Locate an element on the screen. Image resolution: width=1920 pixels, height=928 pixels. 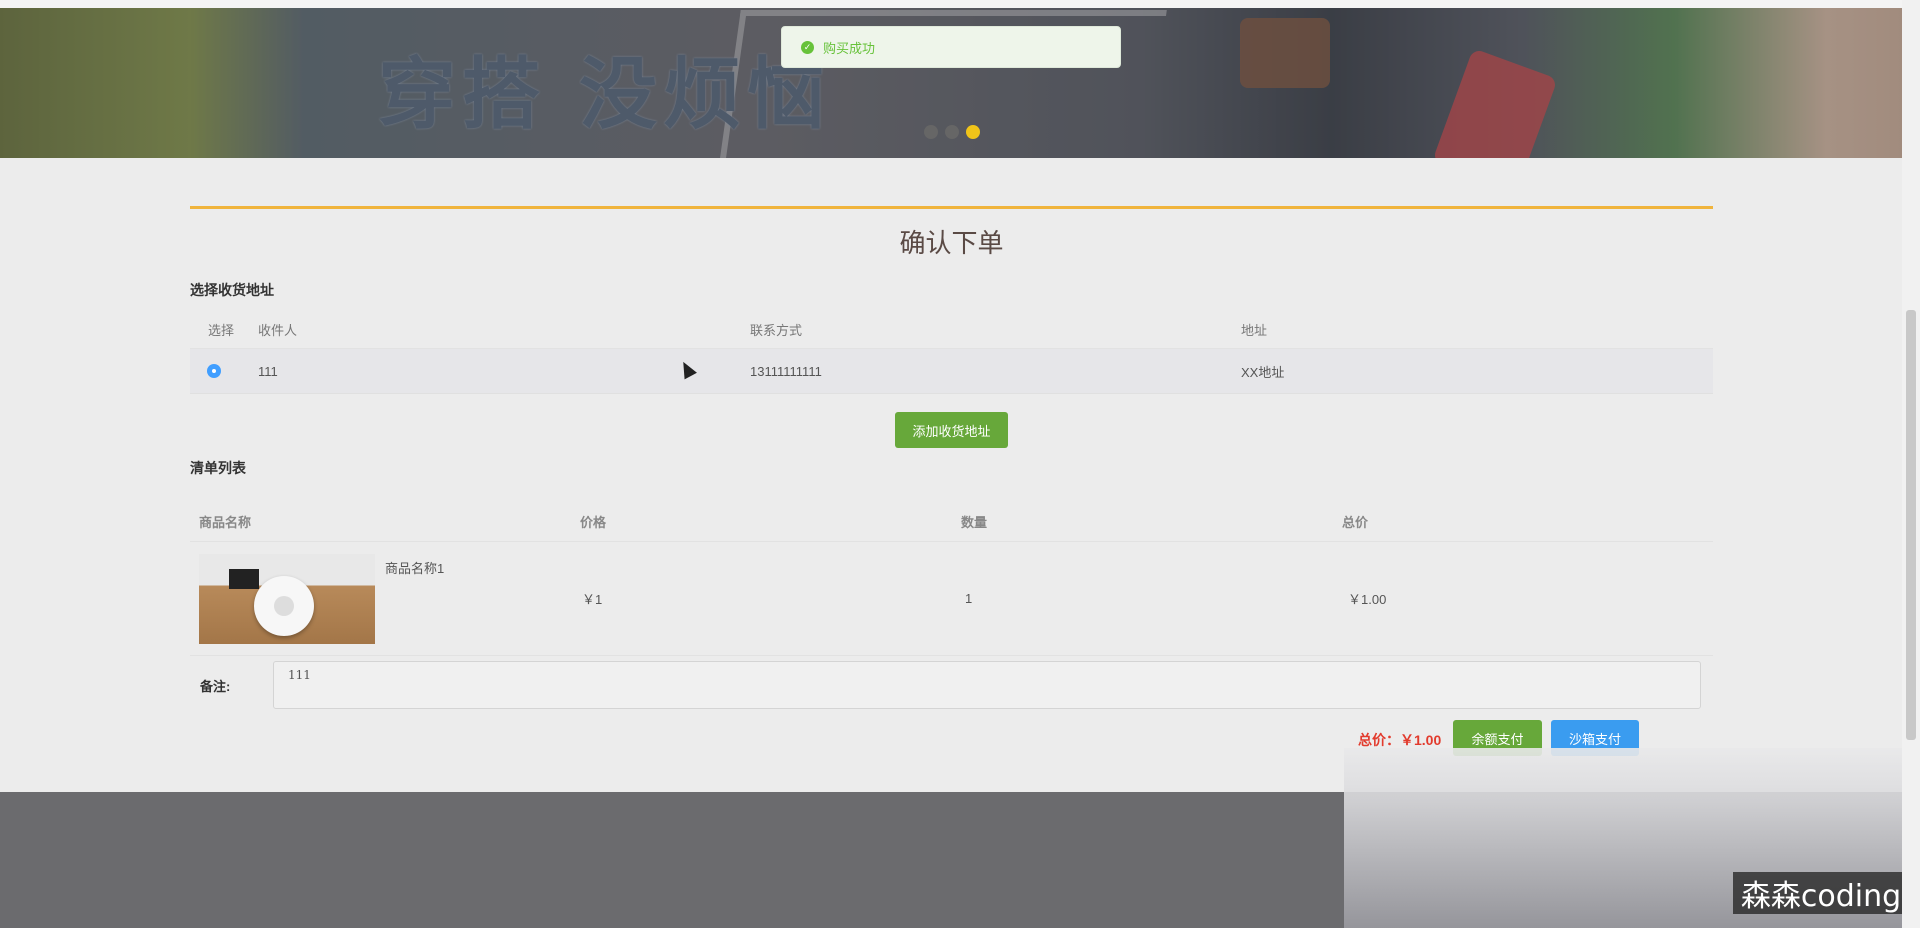
address-table: 选择 收件人 联系方式 地址 111 13111111111 XX地址 is located at coordinates (951, 352).